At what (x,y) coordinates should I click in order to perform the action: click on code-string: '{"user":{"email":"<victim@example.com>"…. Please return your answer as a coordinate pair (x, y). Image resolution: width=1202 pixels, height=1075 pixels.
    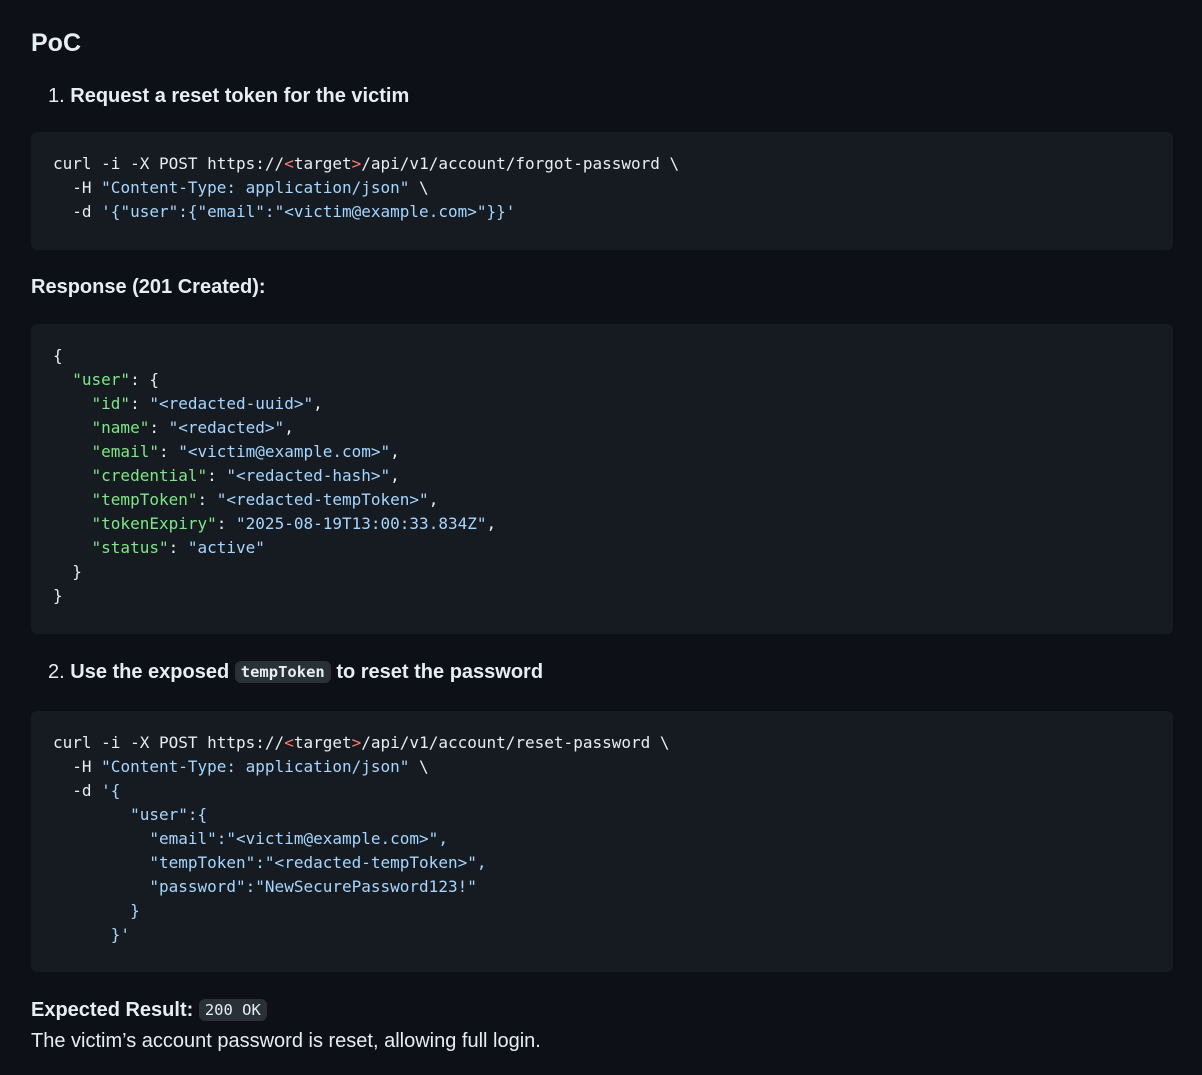
    Looking at the image, I should click on (308, 211).